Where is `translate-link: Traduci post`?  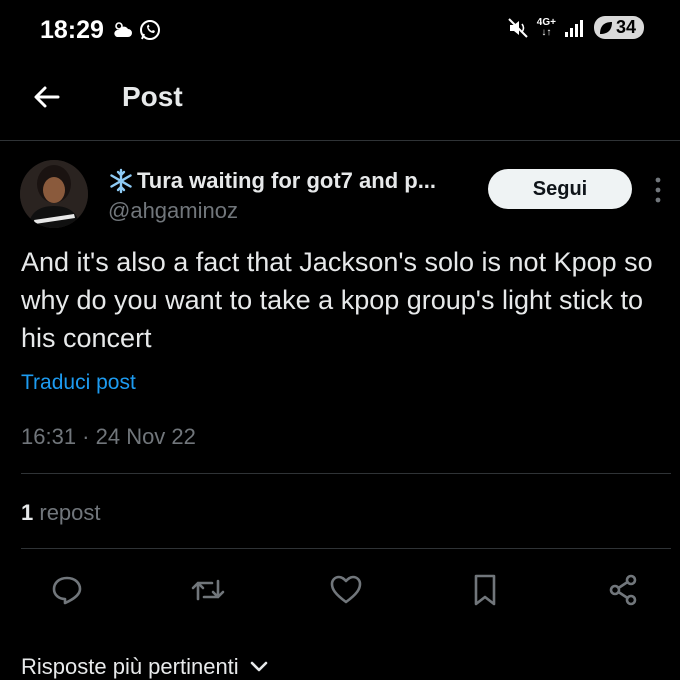 translate-link: Traduci post is located at coordinates (78, 383).